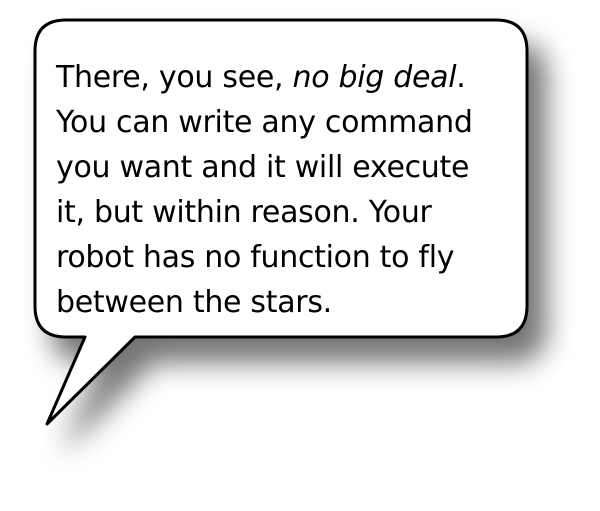  I want to click on bubble-line-1: There, you see, no big deal., so click(296, 77).